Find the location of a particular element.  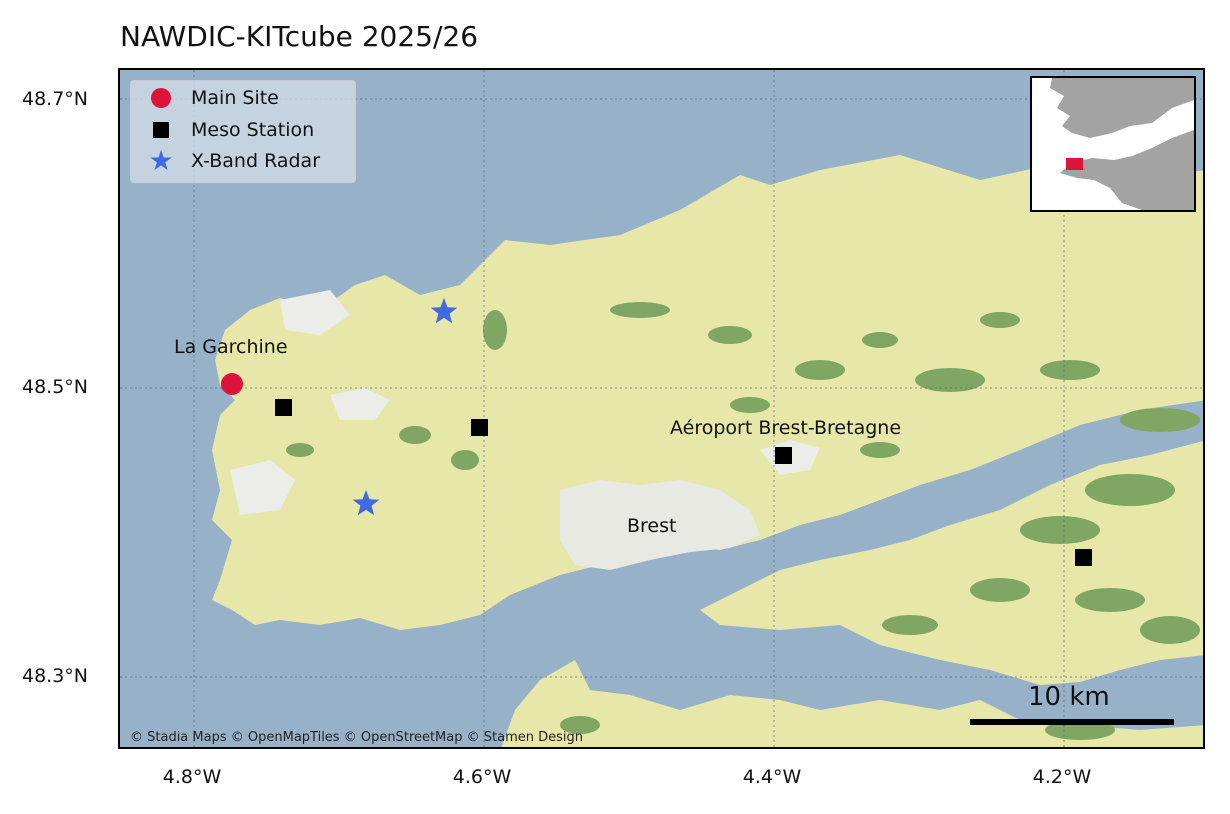

legend-label: X-Band Radar is located at coordinates (256, 161).